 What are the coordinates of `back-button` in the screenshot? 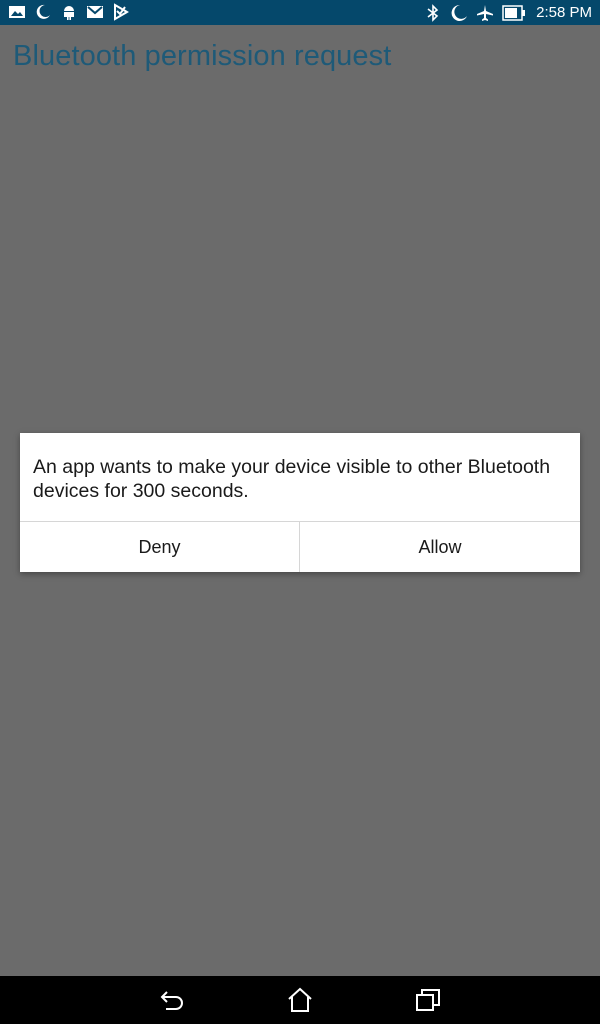 It's located at (172, 1000).